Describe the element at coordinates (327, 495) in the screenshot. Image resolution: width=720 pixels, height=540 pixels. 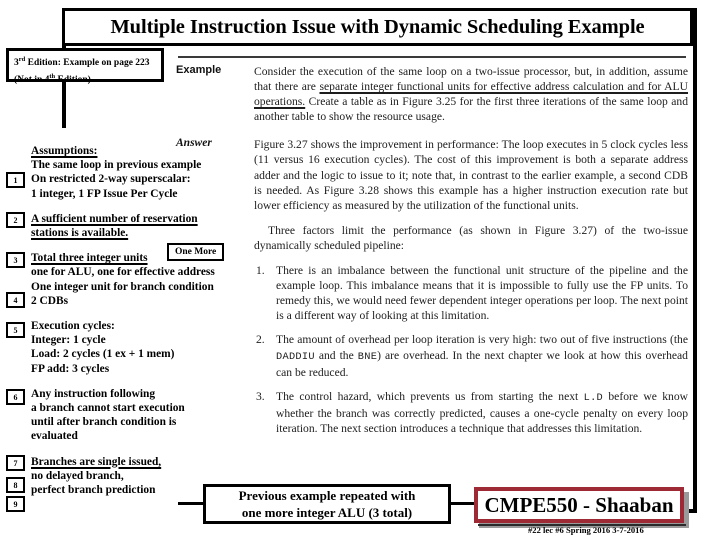
I see `caption-line-1: Previous example repeated with` at that location.